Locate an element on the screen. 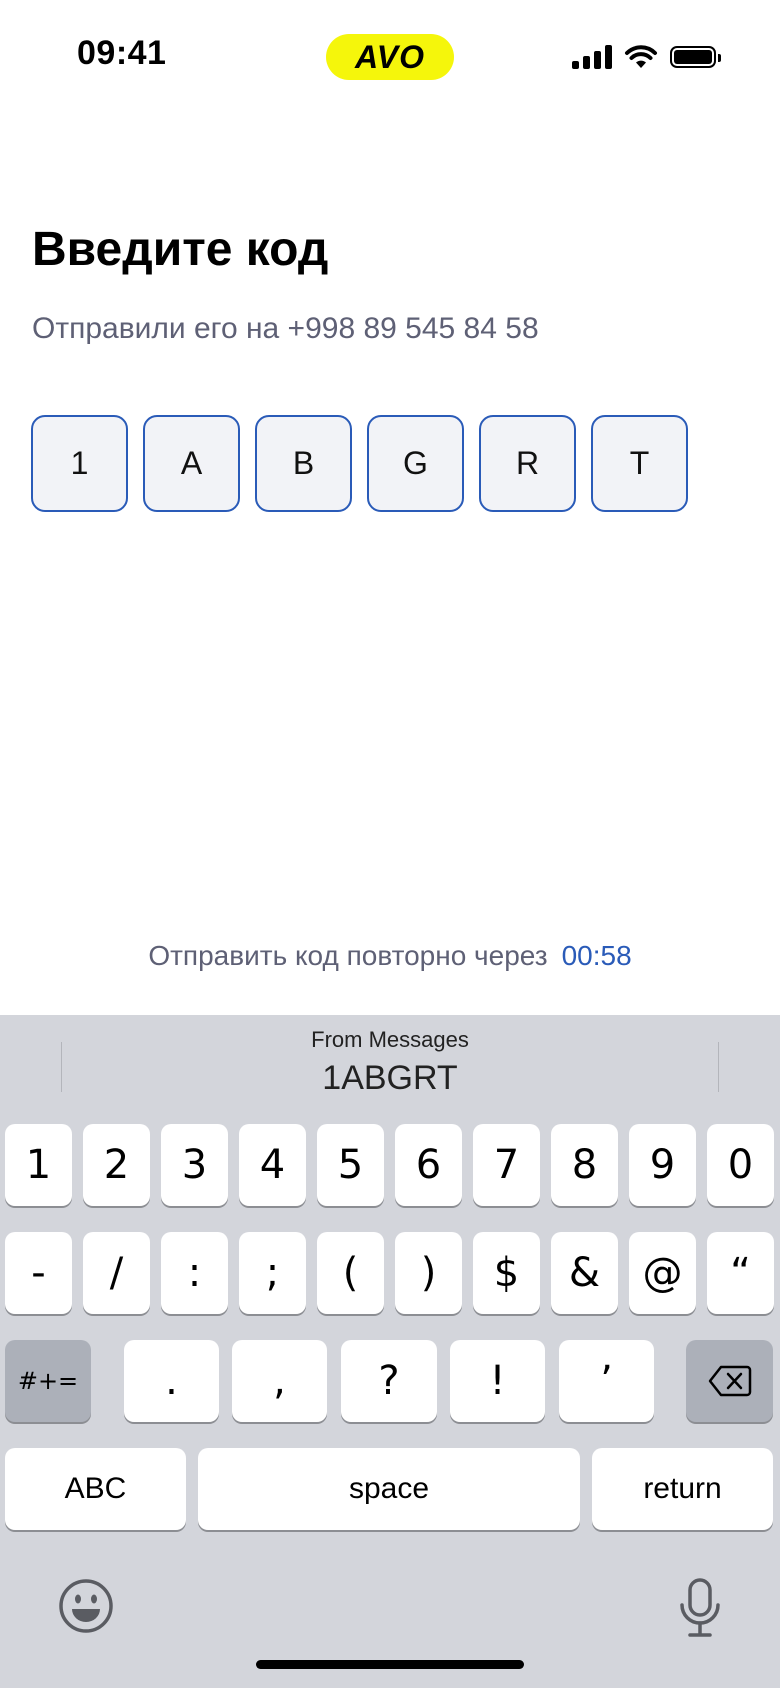  battery-icon is located at coordinates (695, 57).